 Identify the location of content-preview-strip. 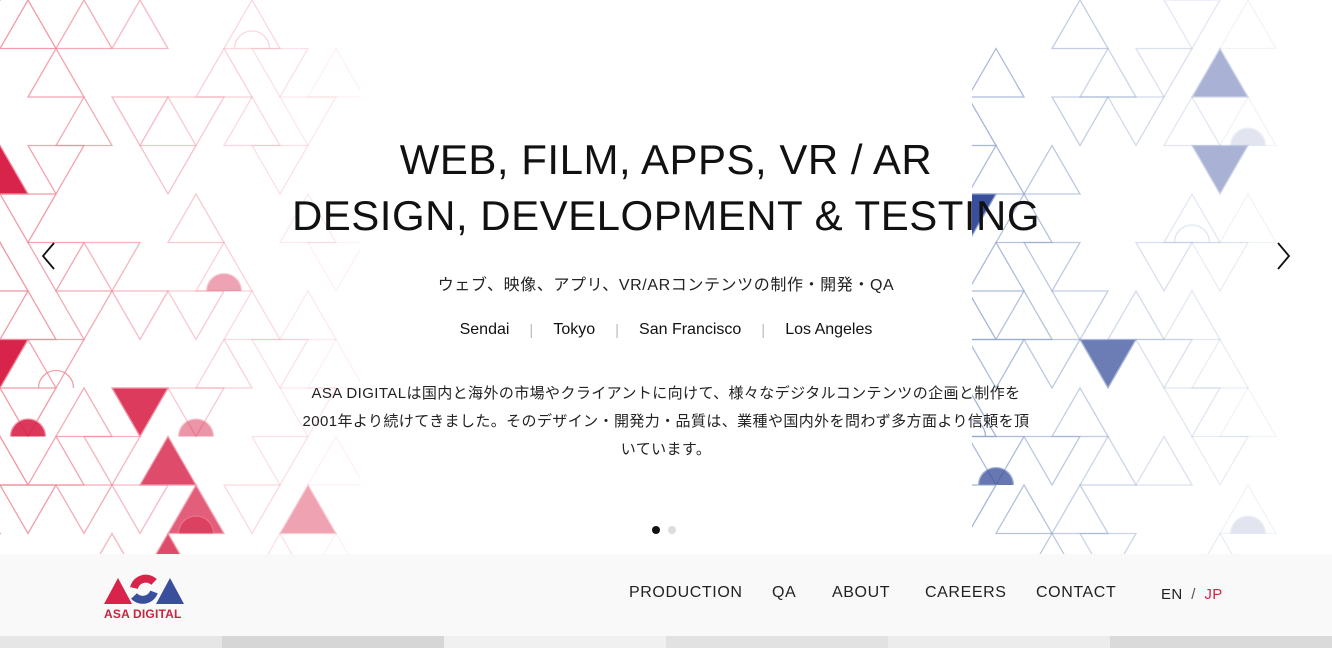
(666, 642).